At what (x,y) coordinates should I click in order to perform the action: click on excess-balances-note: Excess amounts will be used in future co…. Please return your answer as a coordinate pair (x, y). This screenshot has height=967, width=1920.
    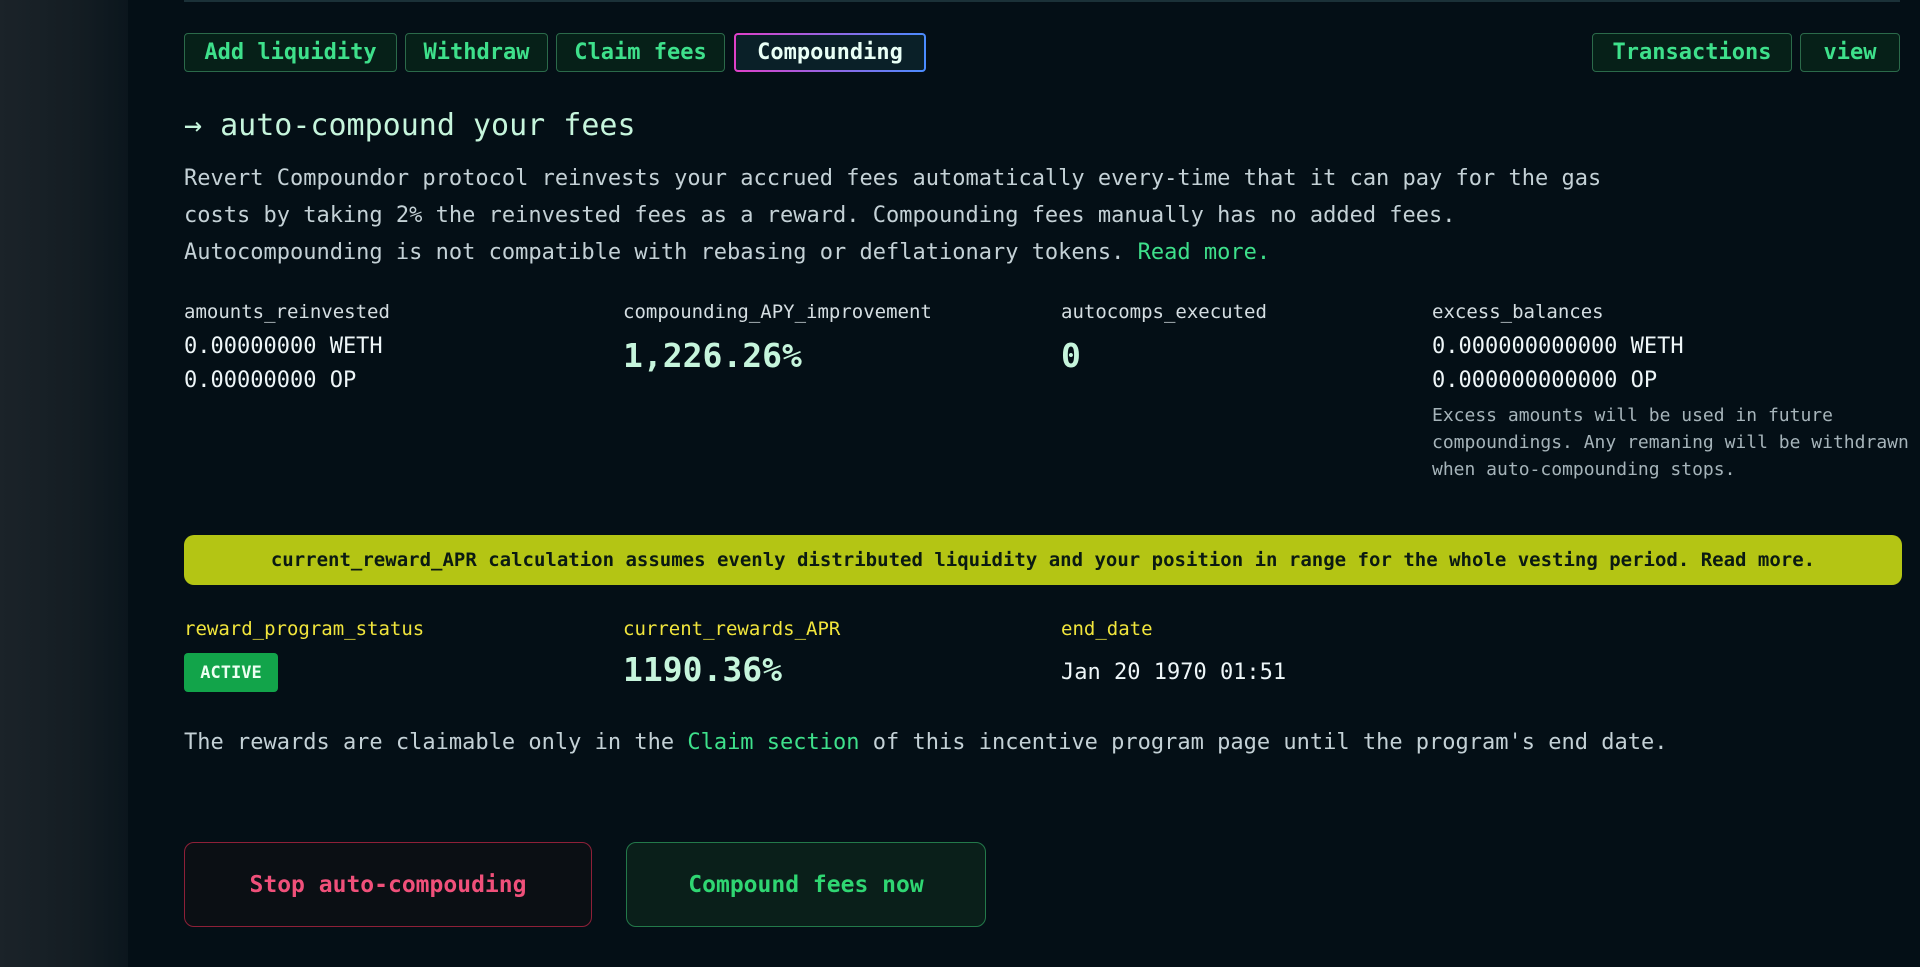
    Looking at the image, I should click on (1670, 442).